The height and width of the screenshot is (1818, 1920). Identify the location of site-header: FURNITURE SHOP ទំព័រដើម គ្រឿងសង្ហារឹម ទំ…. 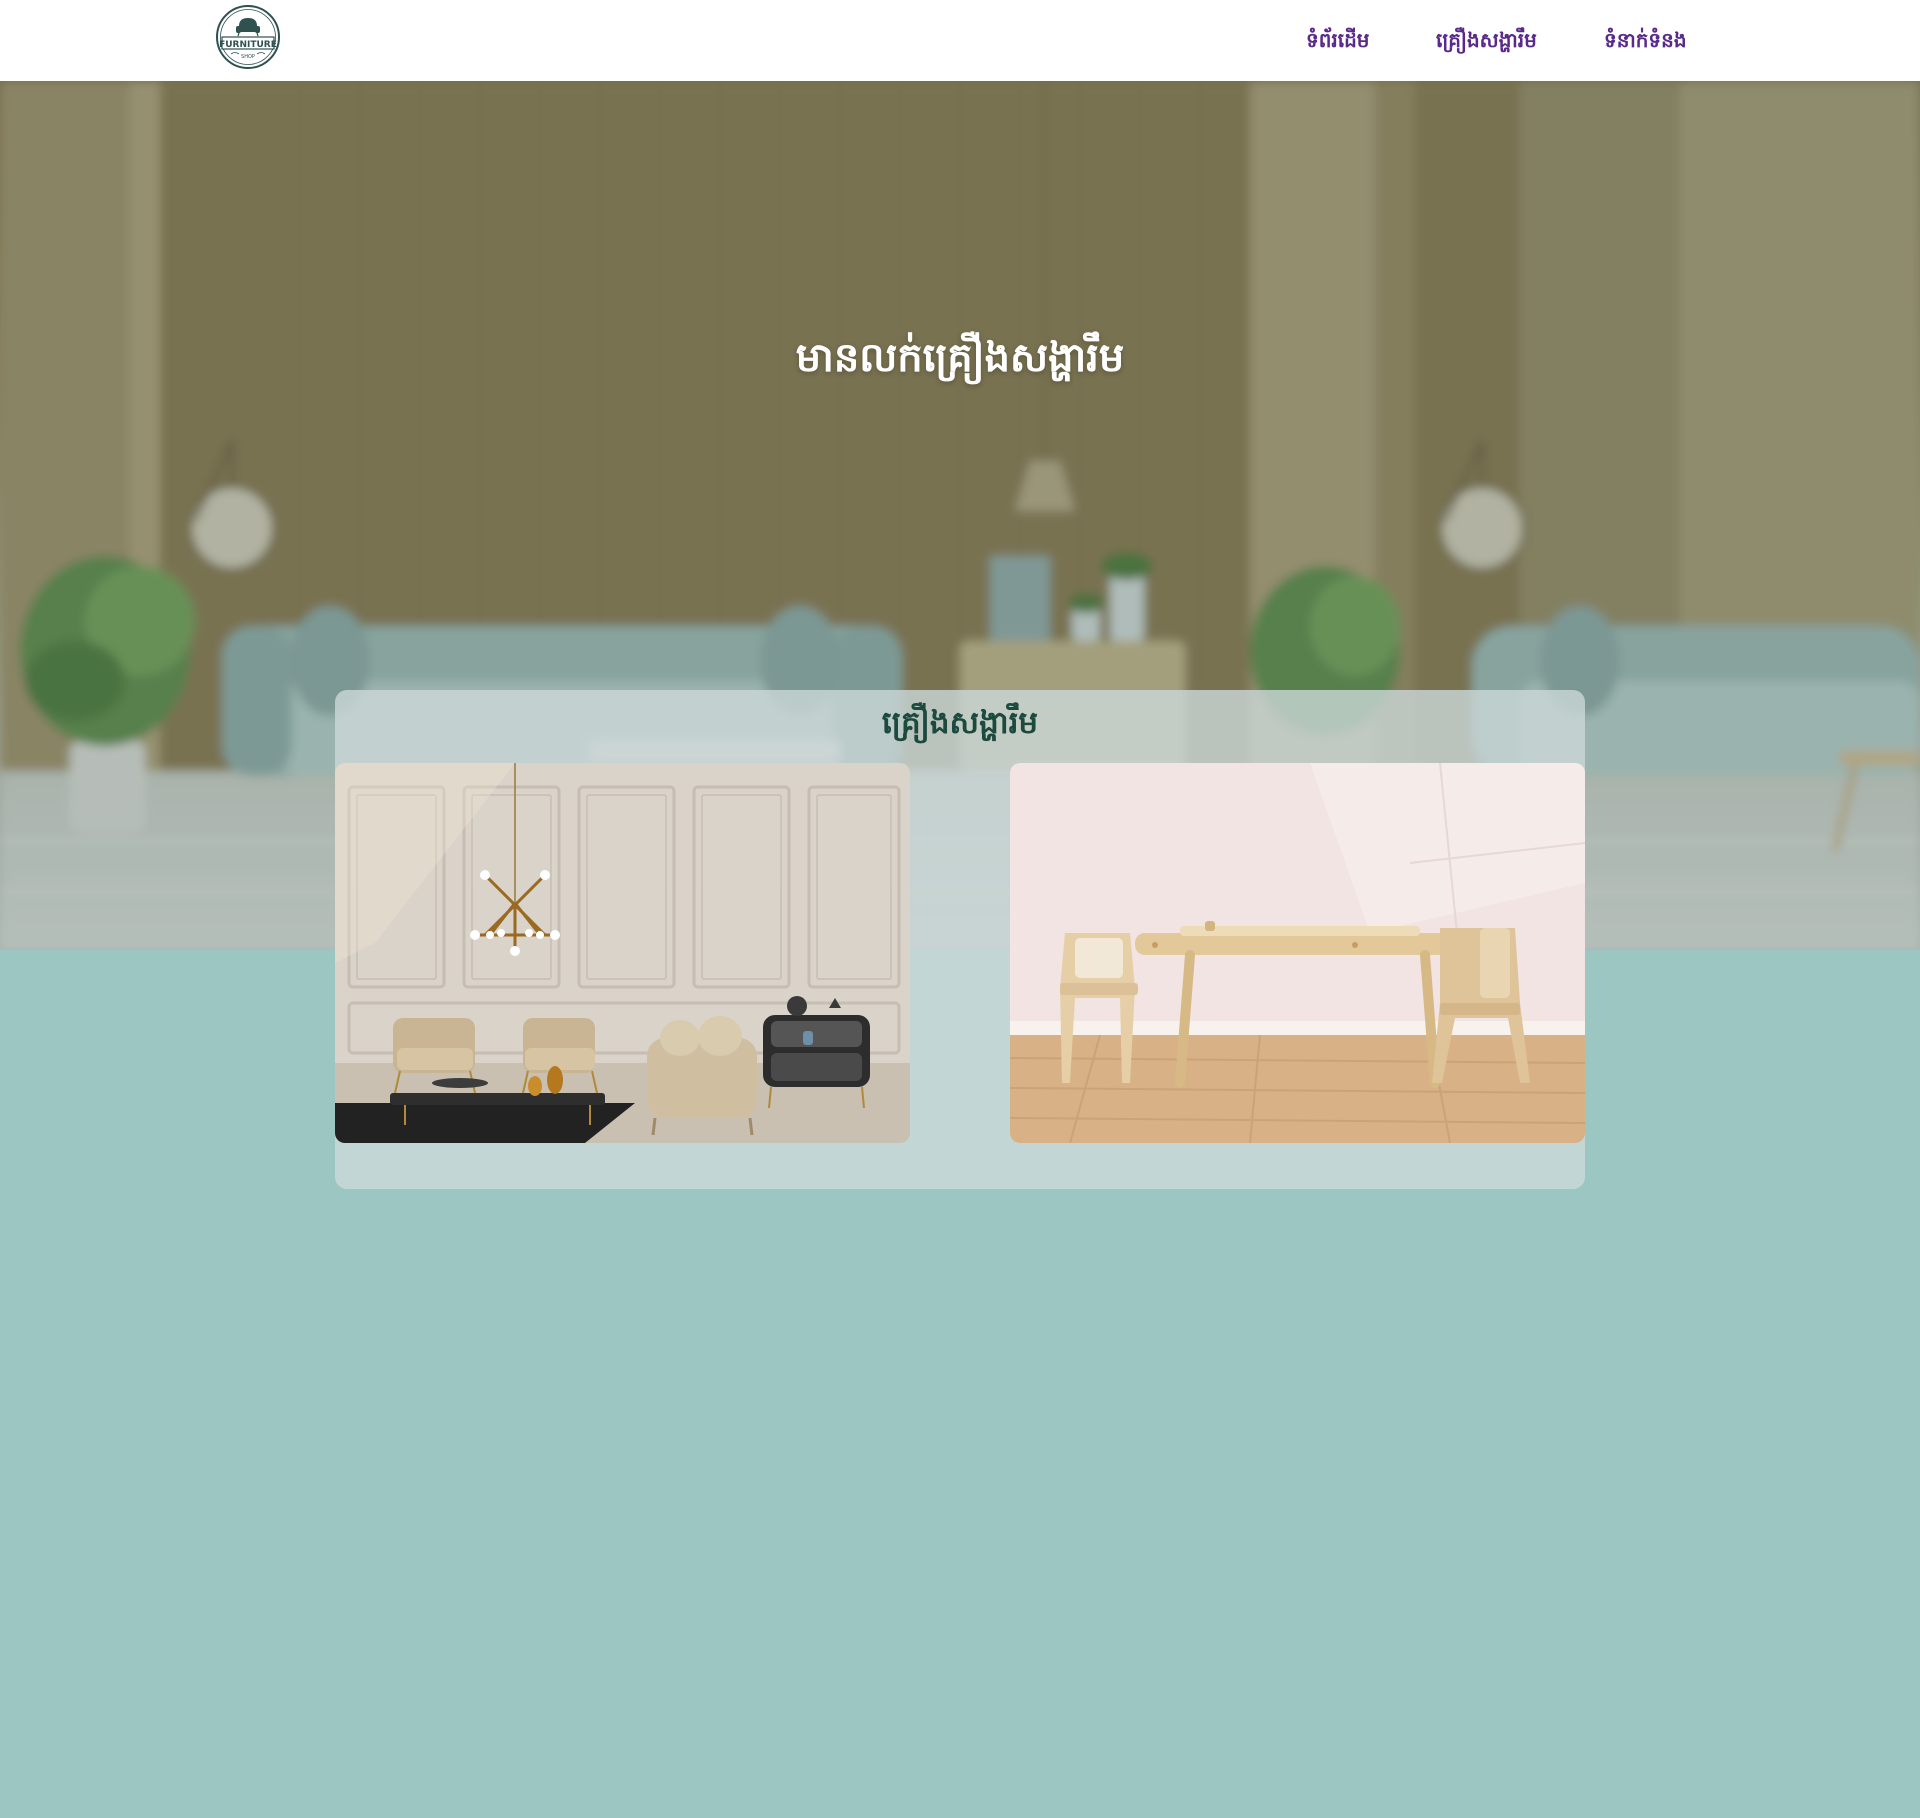
(960, 40).